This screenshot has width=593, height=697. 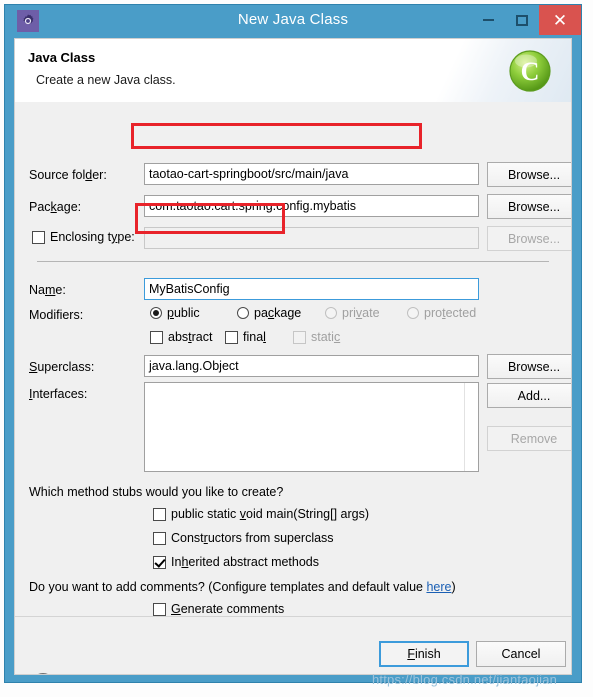 I want to click on enclosing-type-checkbox: Enclosing type:, so click(x=83, y=237).